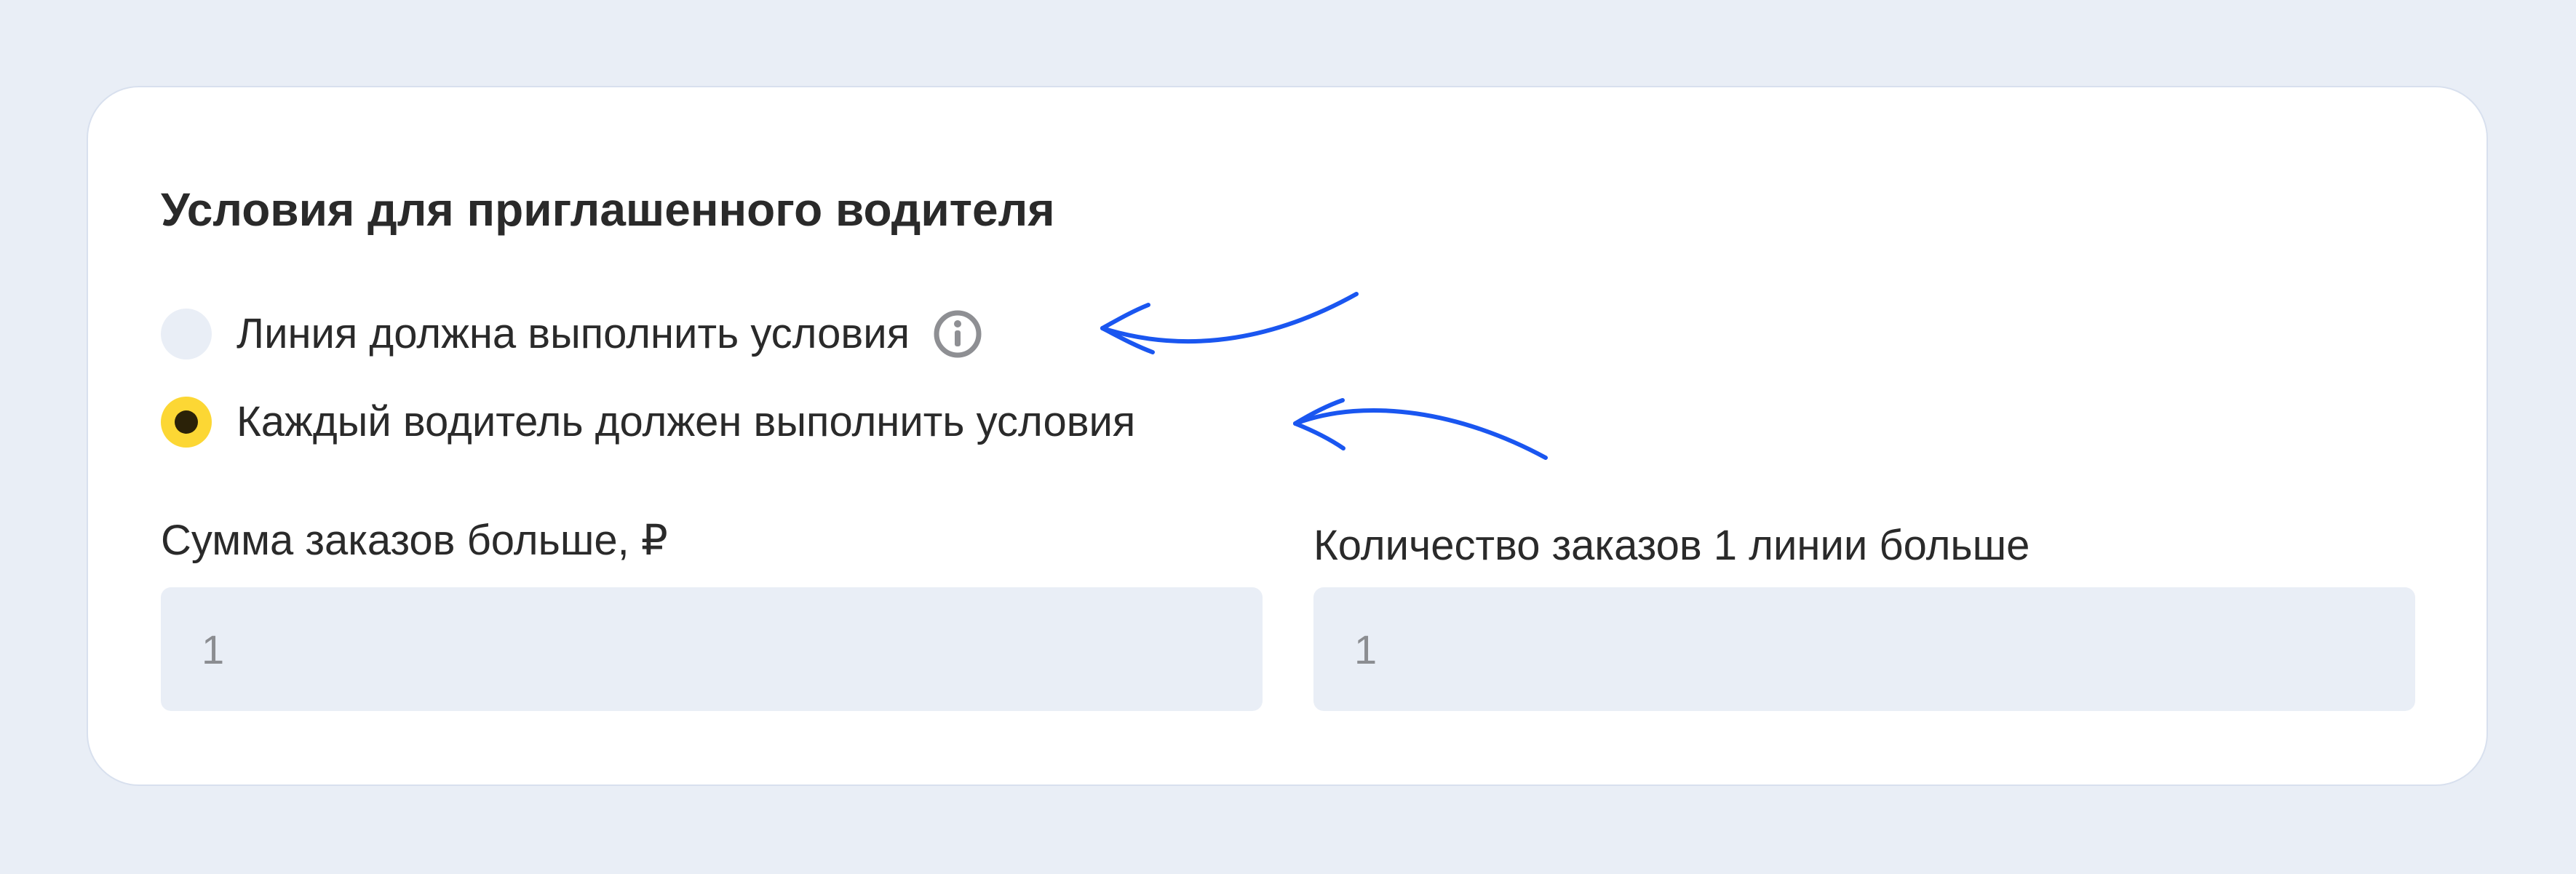 This screenshot has height=874, width=2576. I want to click on radio-label-each-driver: Каждый водитель должен выполнить условия, so click(686, 421).